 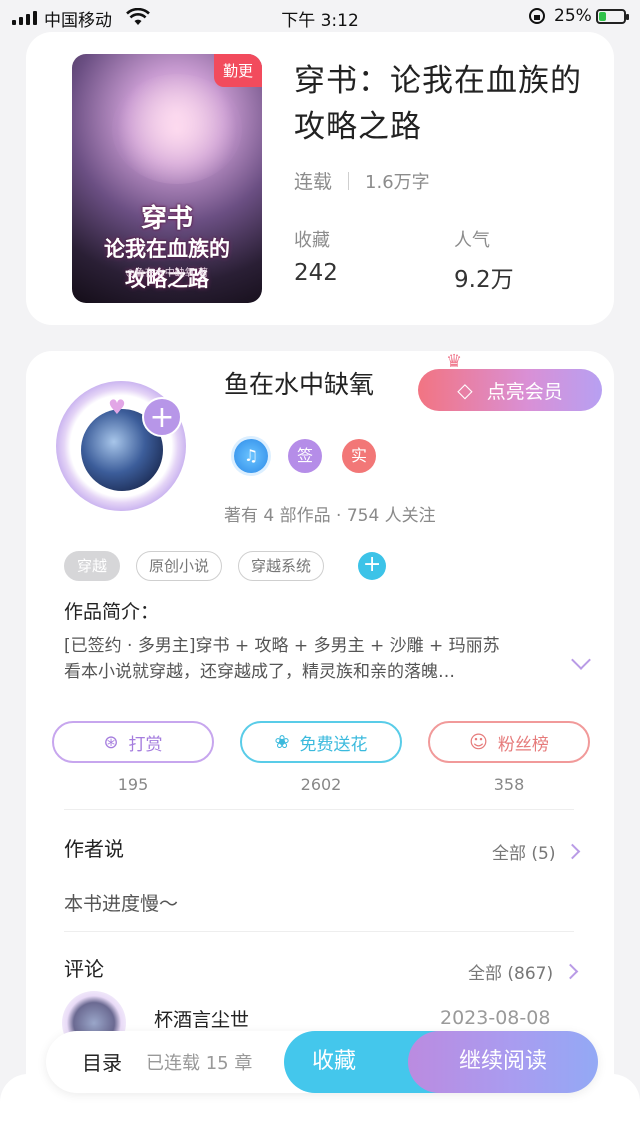 I want to click on author-name: 鱼在水中缺氧, so click(x=299, y=383).